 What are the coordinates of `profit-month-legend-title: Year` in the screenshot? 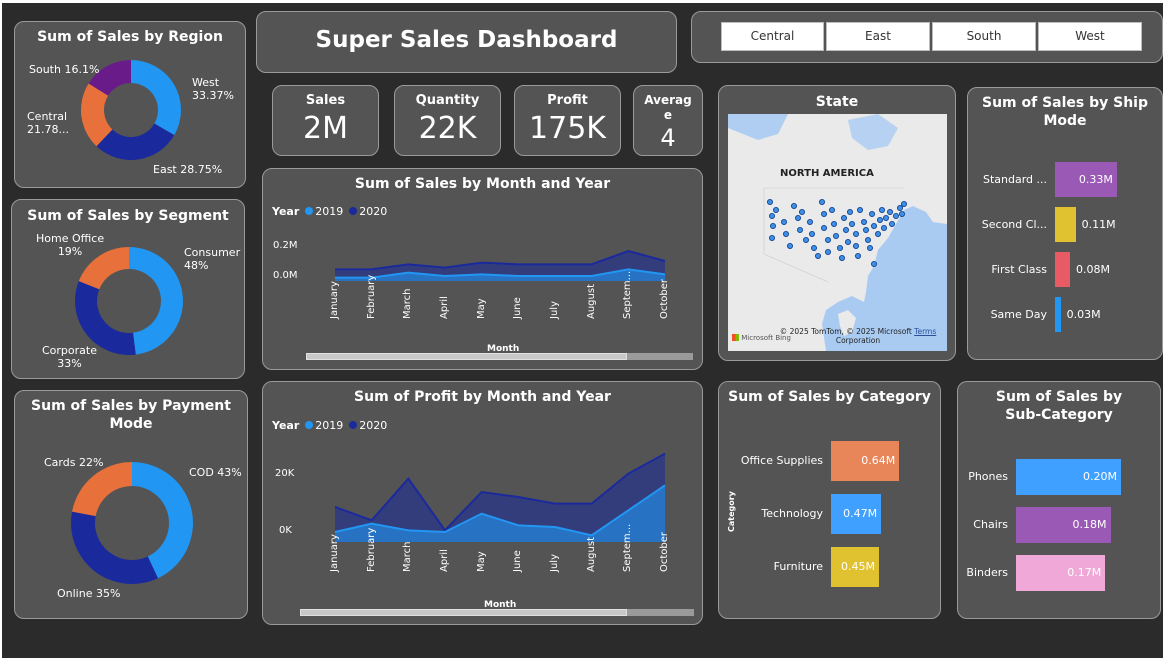 It's located at (286, 425).